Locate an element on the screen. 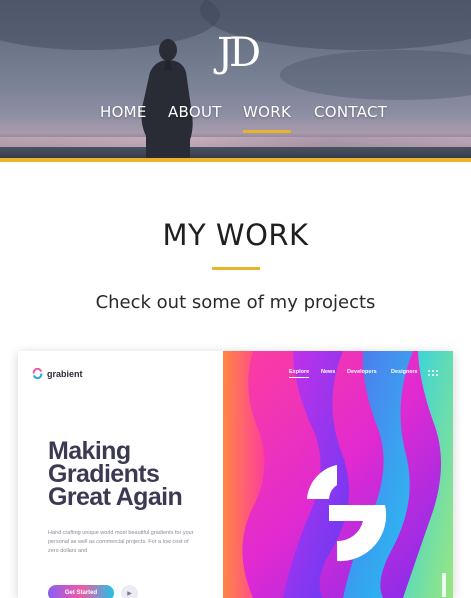  project-brand: grabient is located at coordinates (57, 373).